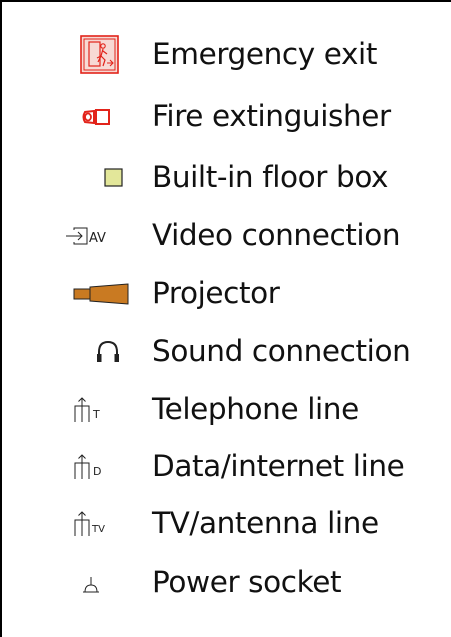  I want to click on legend-item-power-socket: Power socket, so click(225, 583).